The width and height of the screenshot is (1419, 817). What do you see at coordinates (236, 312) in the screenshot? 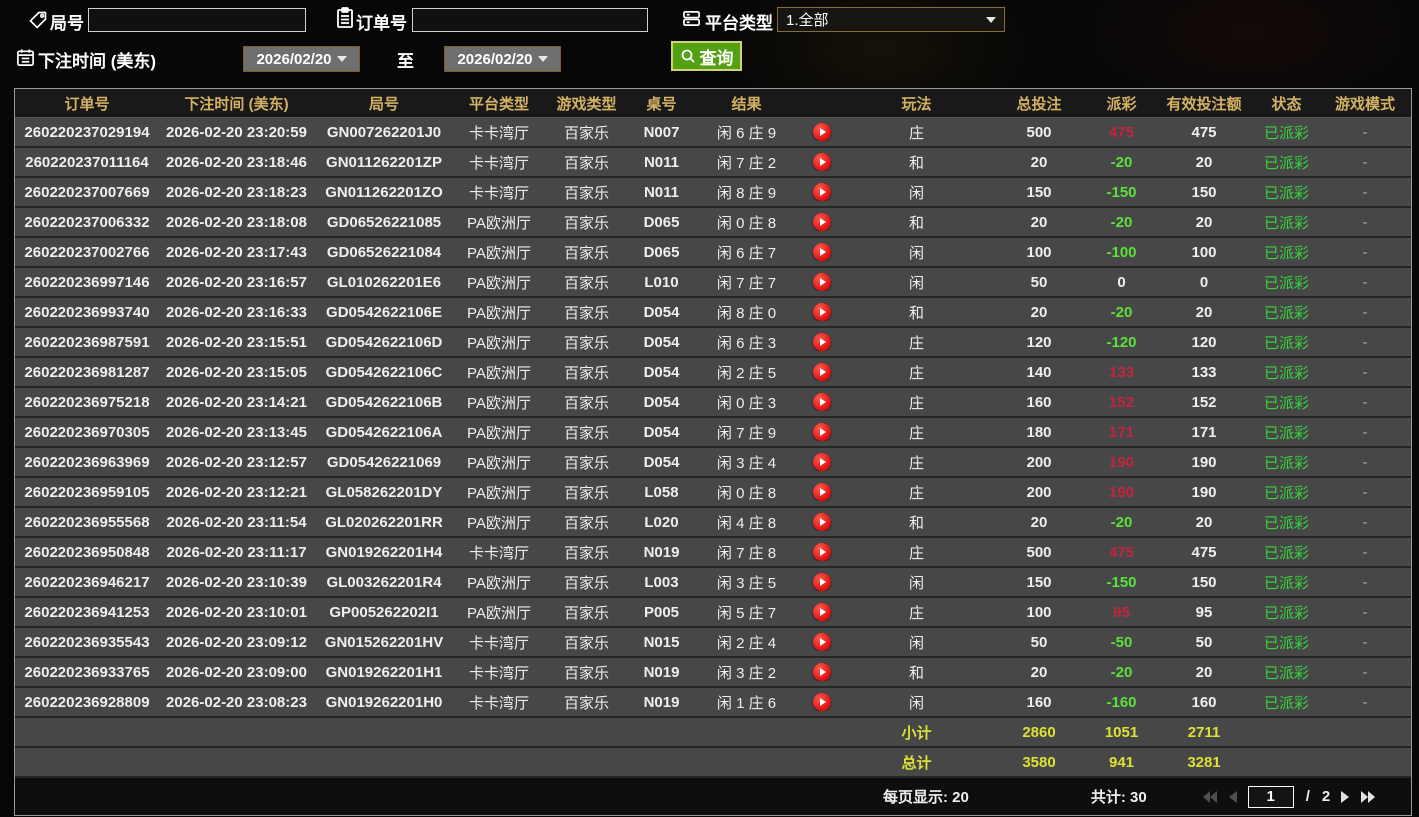
I see `bet-time-cell: 2026-02-20 23:16:33` at bounding box center [236, 312].